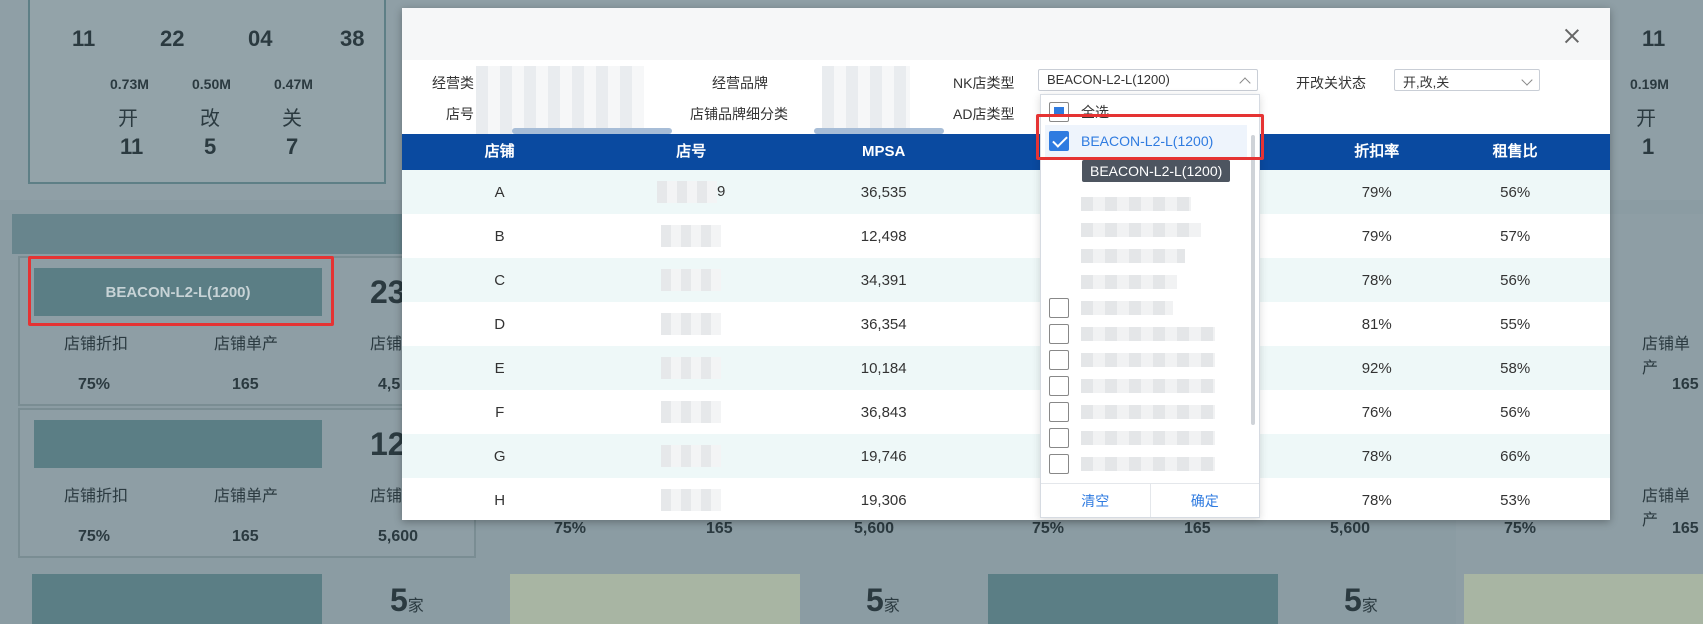  What do you see at coordinates (1148, 80) in the screenshot?
I see `nk-store-type-select: BEACON-L2-L(1200)` at bounding box center [1148, 80].